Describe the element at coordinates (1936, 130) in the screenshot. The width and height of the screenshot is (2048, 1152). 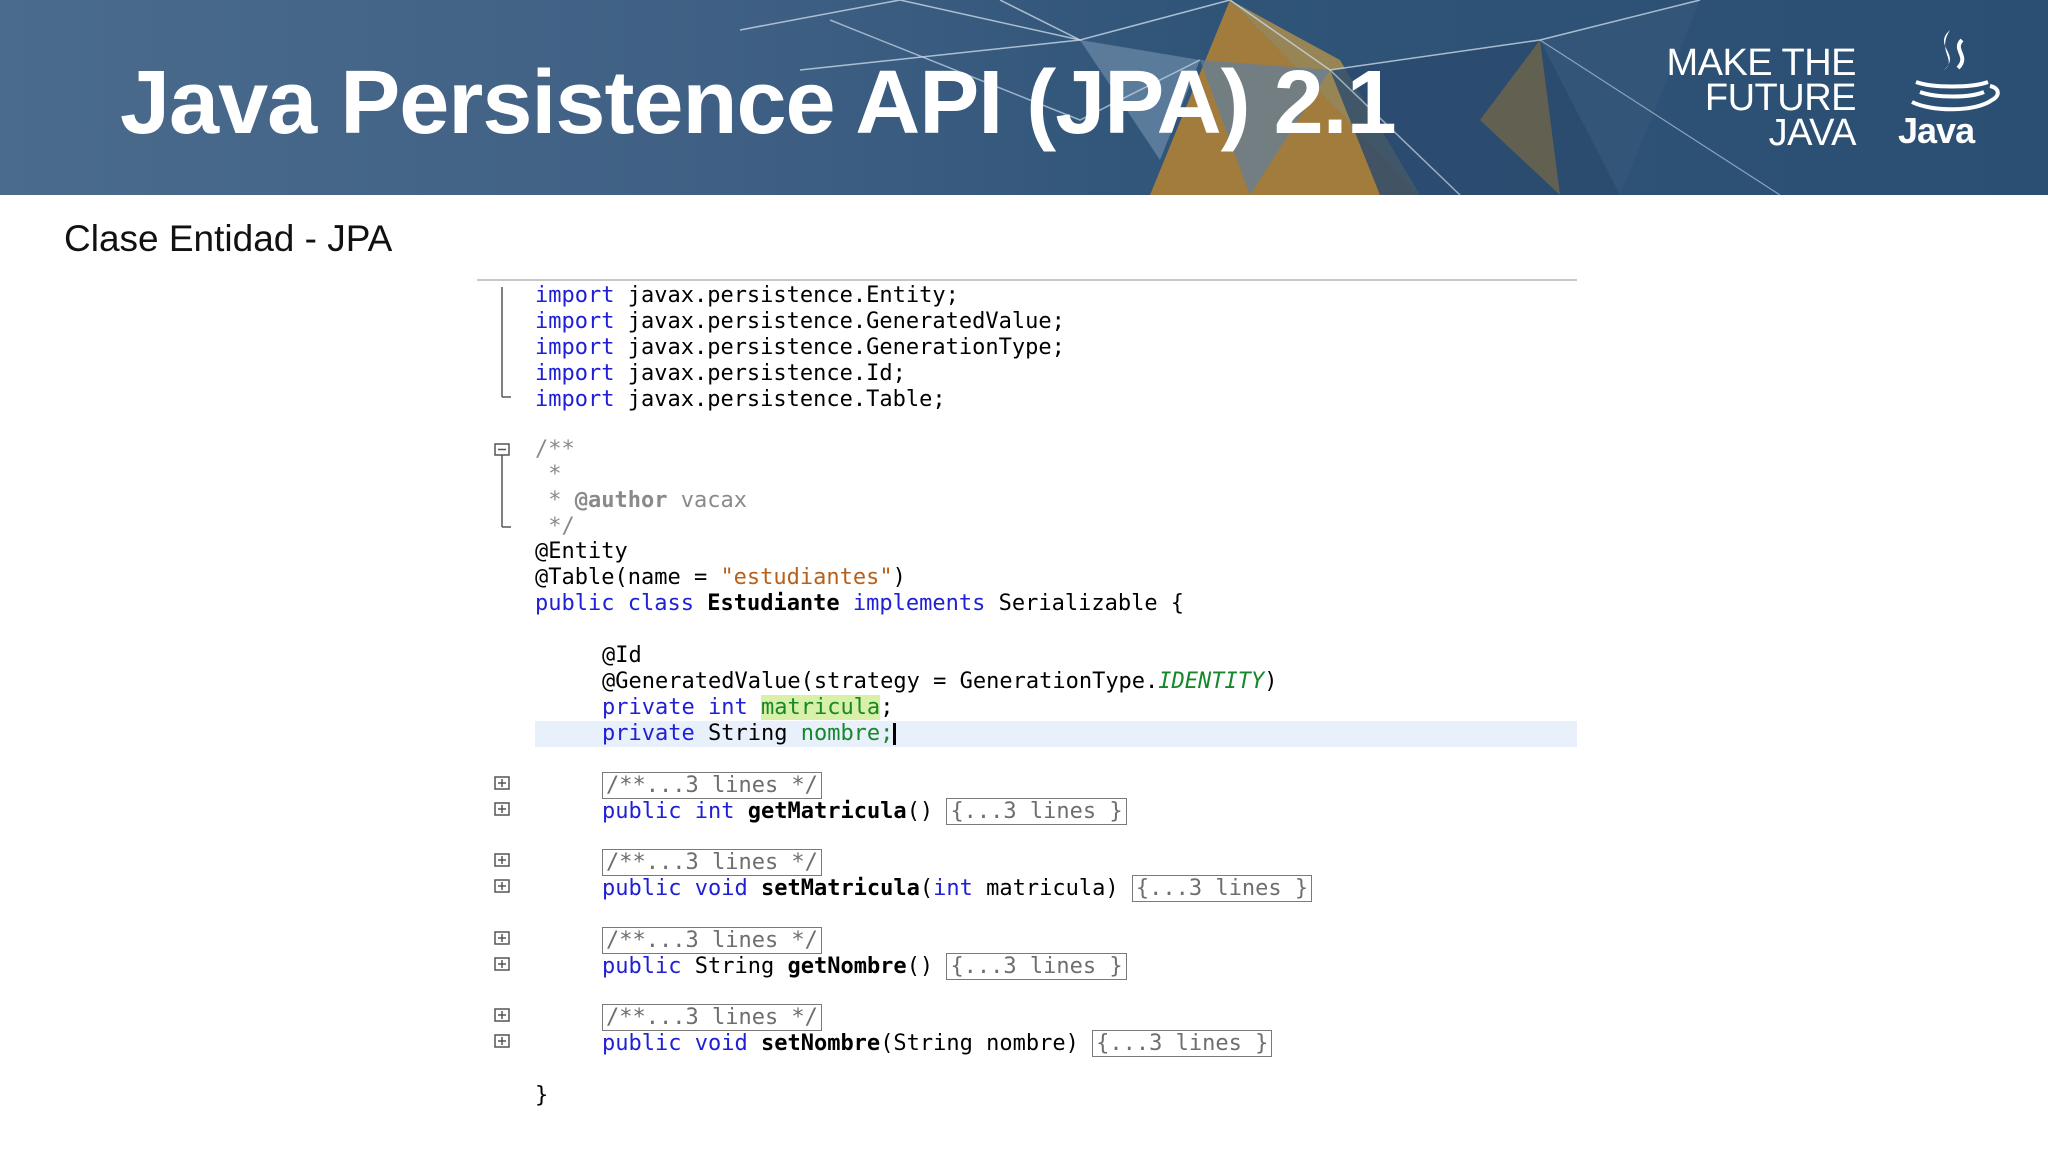
I see `java-logo-text: Java` at that location.